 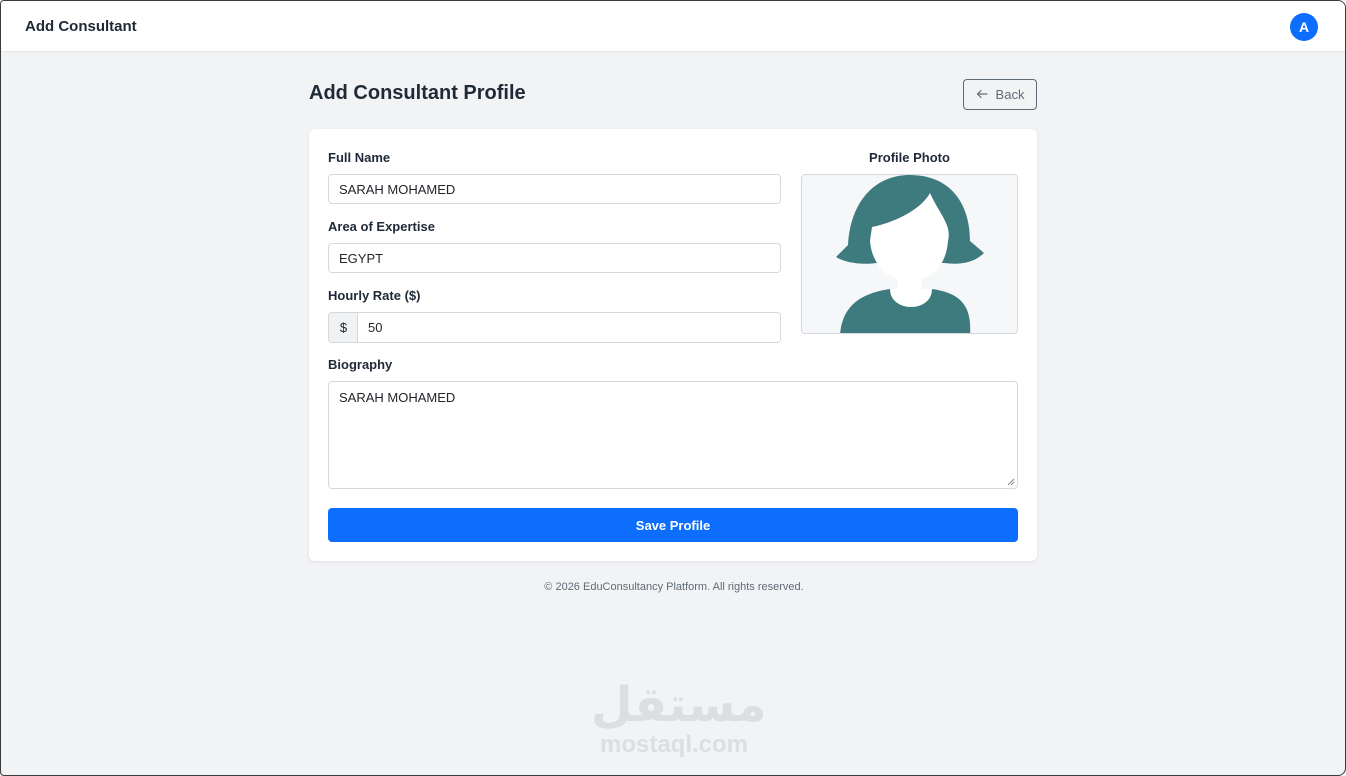 I want to click on profile-photo-label: Profile Photo, so click(x=909, y=157).